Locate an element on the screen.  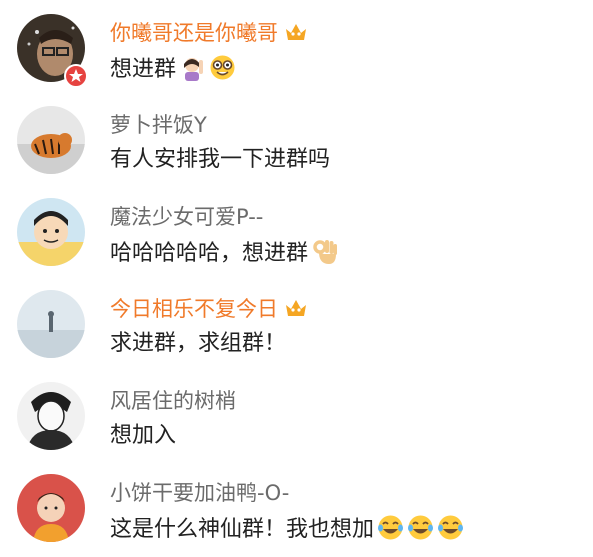
nerd-face-icon is located at coordinates (222, 67).